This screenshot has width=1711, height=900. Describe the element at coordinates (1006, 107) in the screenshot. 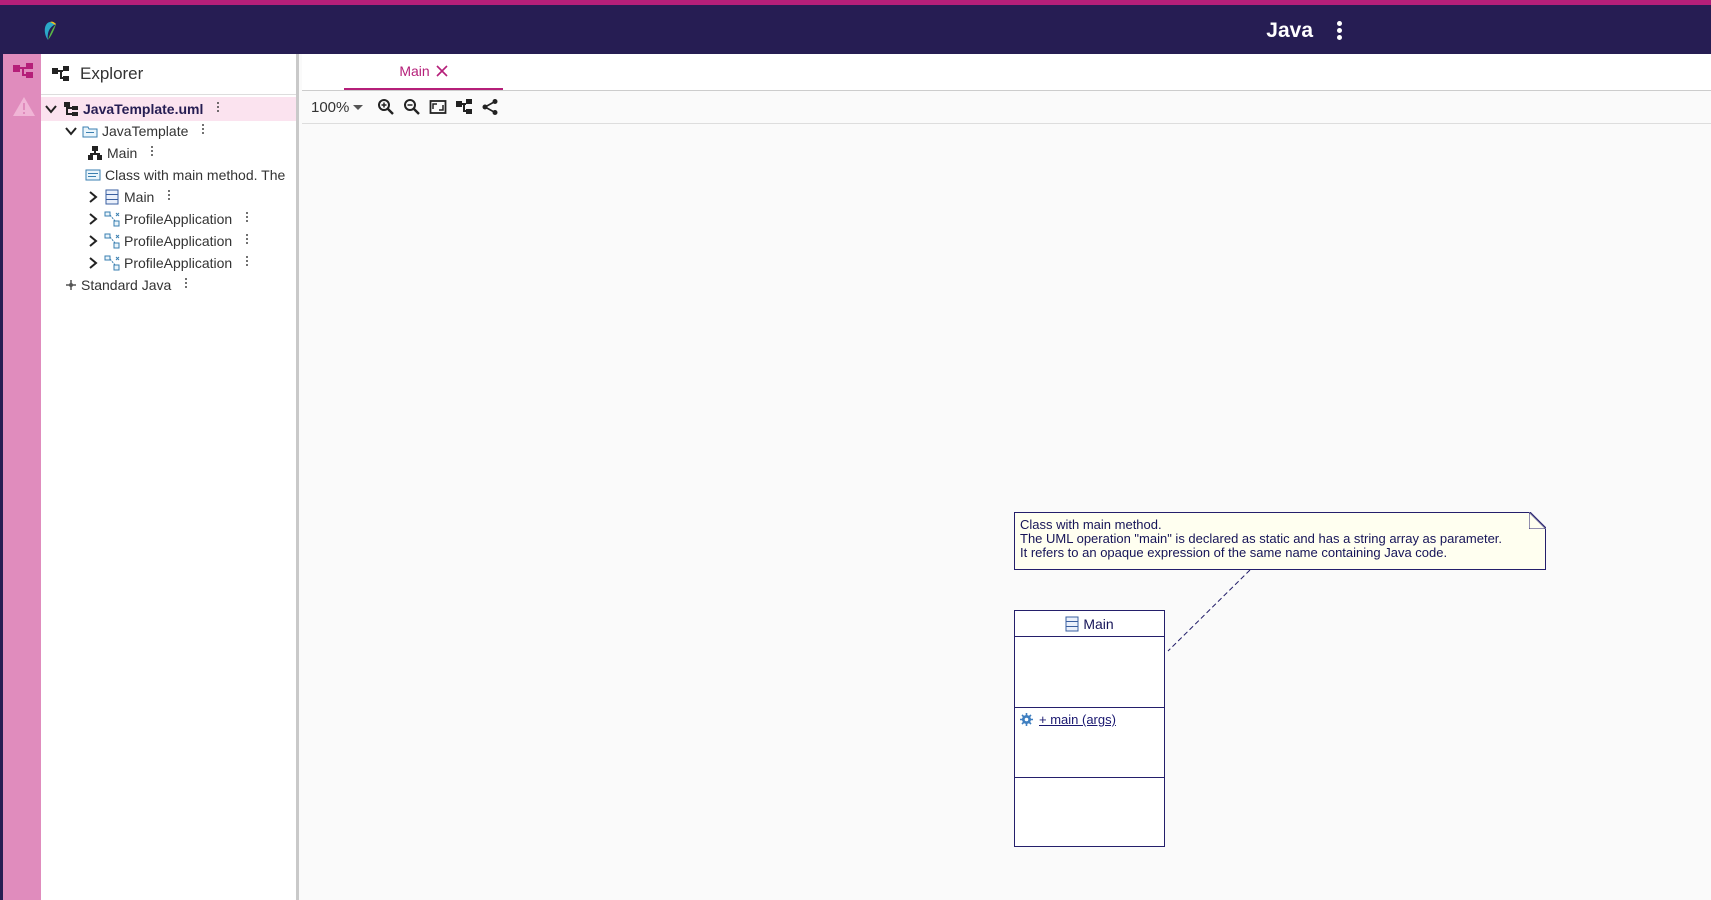

I see `diagram-toolbar: 100%` at that location.